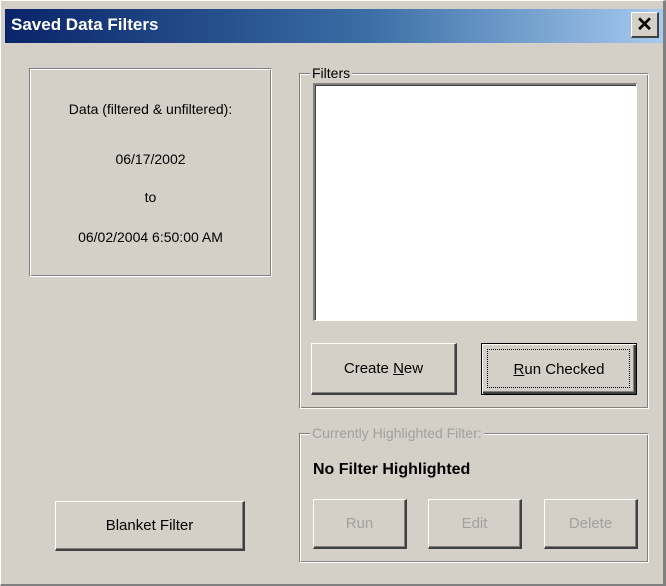 The image size is (666, 586). What do you see at coordinates (331, 73) in the screenshot?
I see `filters-group-label: Filters` at bounding box center [331, 73].